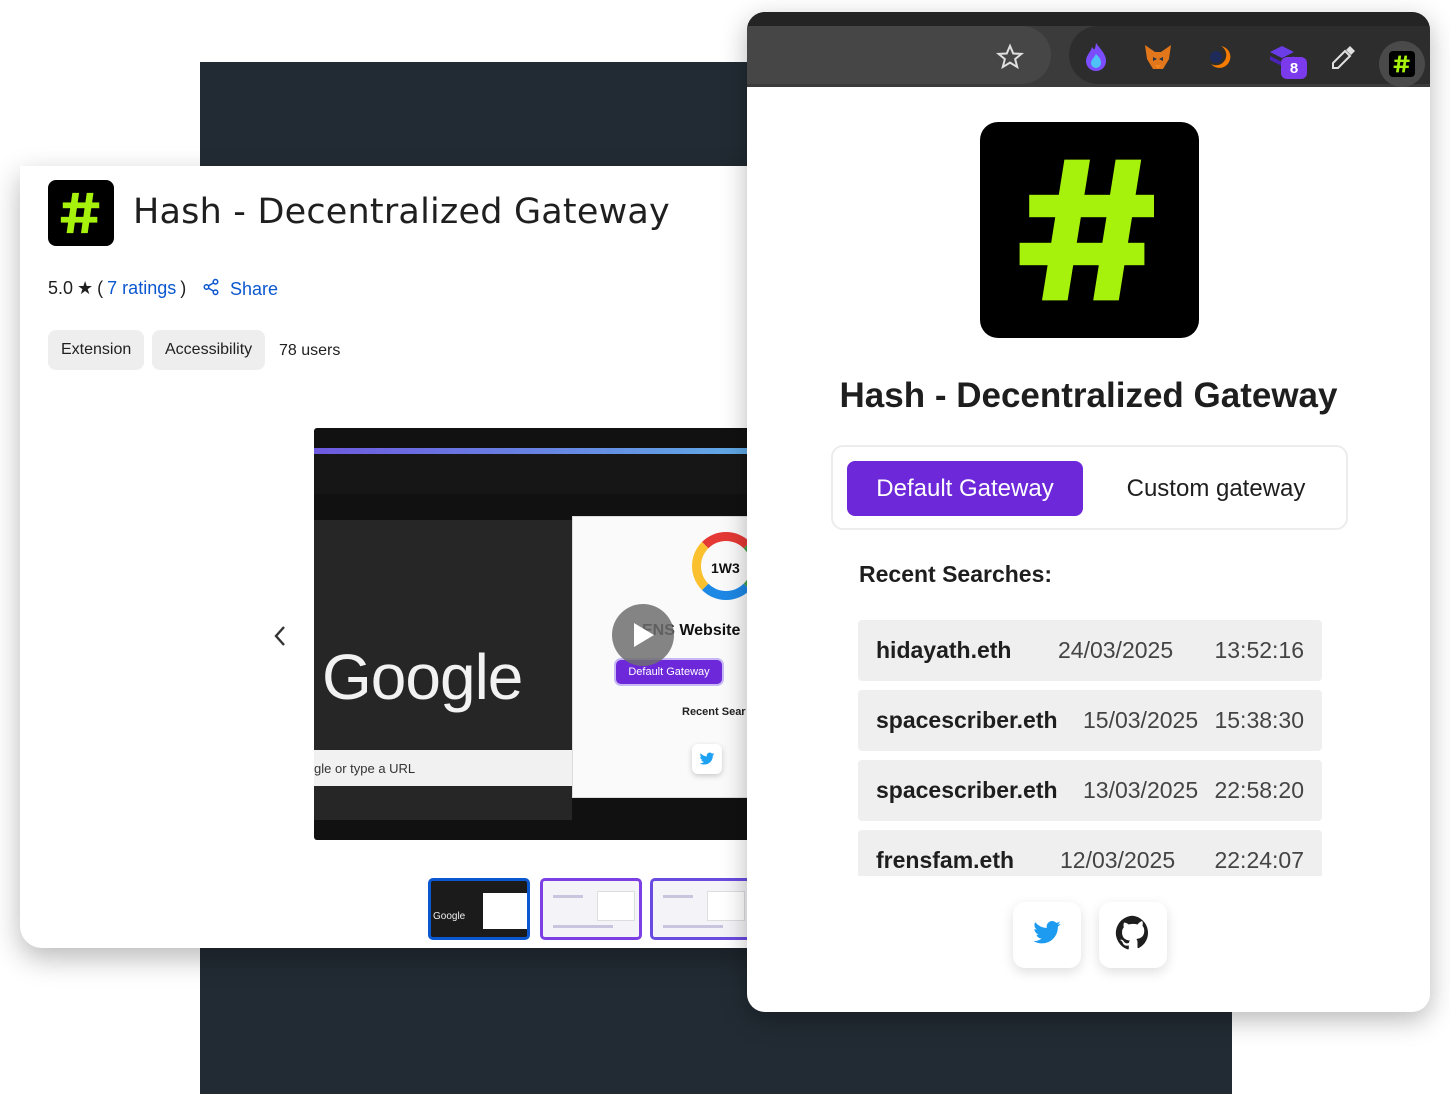 The height and width of the screenshot is (1094, 1450). What do you see at coordinates (1088, 395) in the screenshot?
I see `popup-title: Hash - Decentralized Gateway` at bounding box center [1088, 395].